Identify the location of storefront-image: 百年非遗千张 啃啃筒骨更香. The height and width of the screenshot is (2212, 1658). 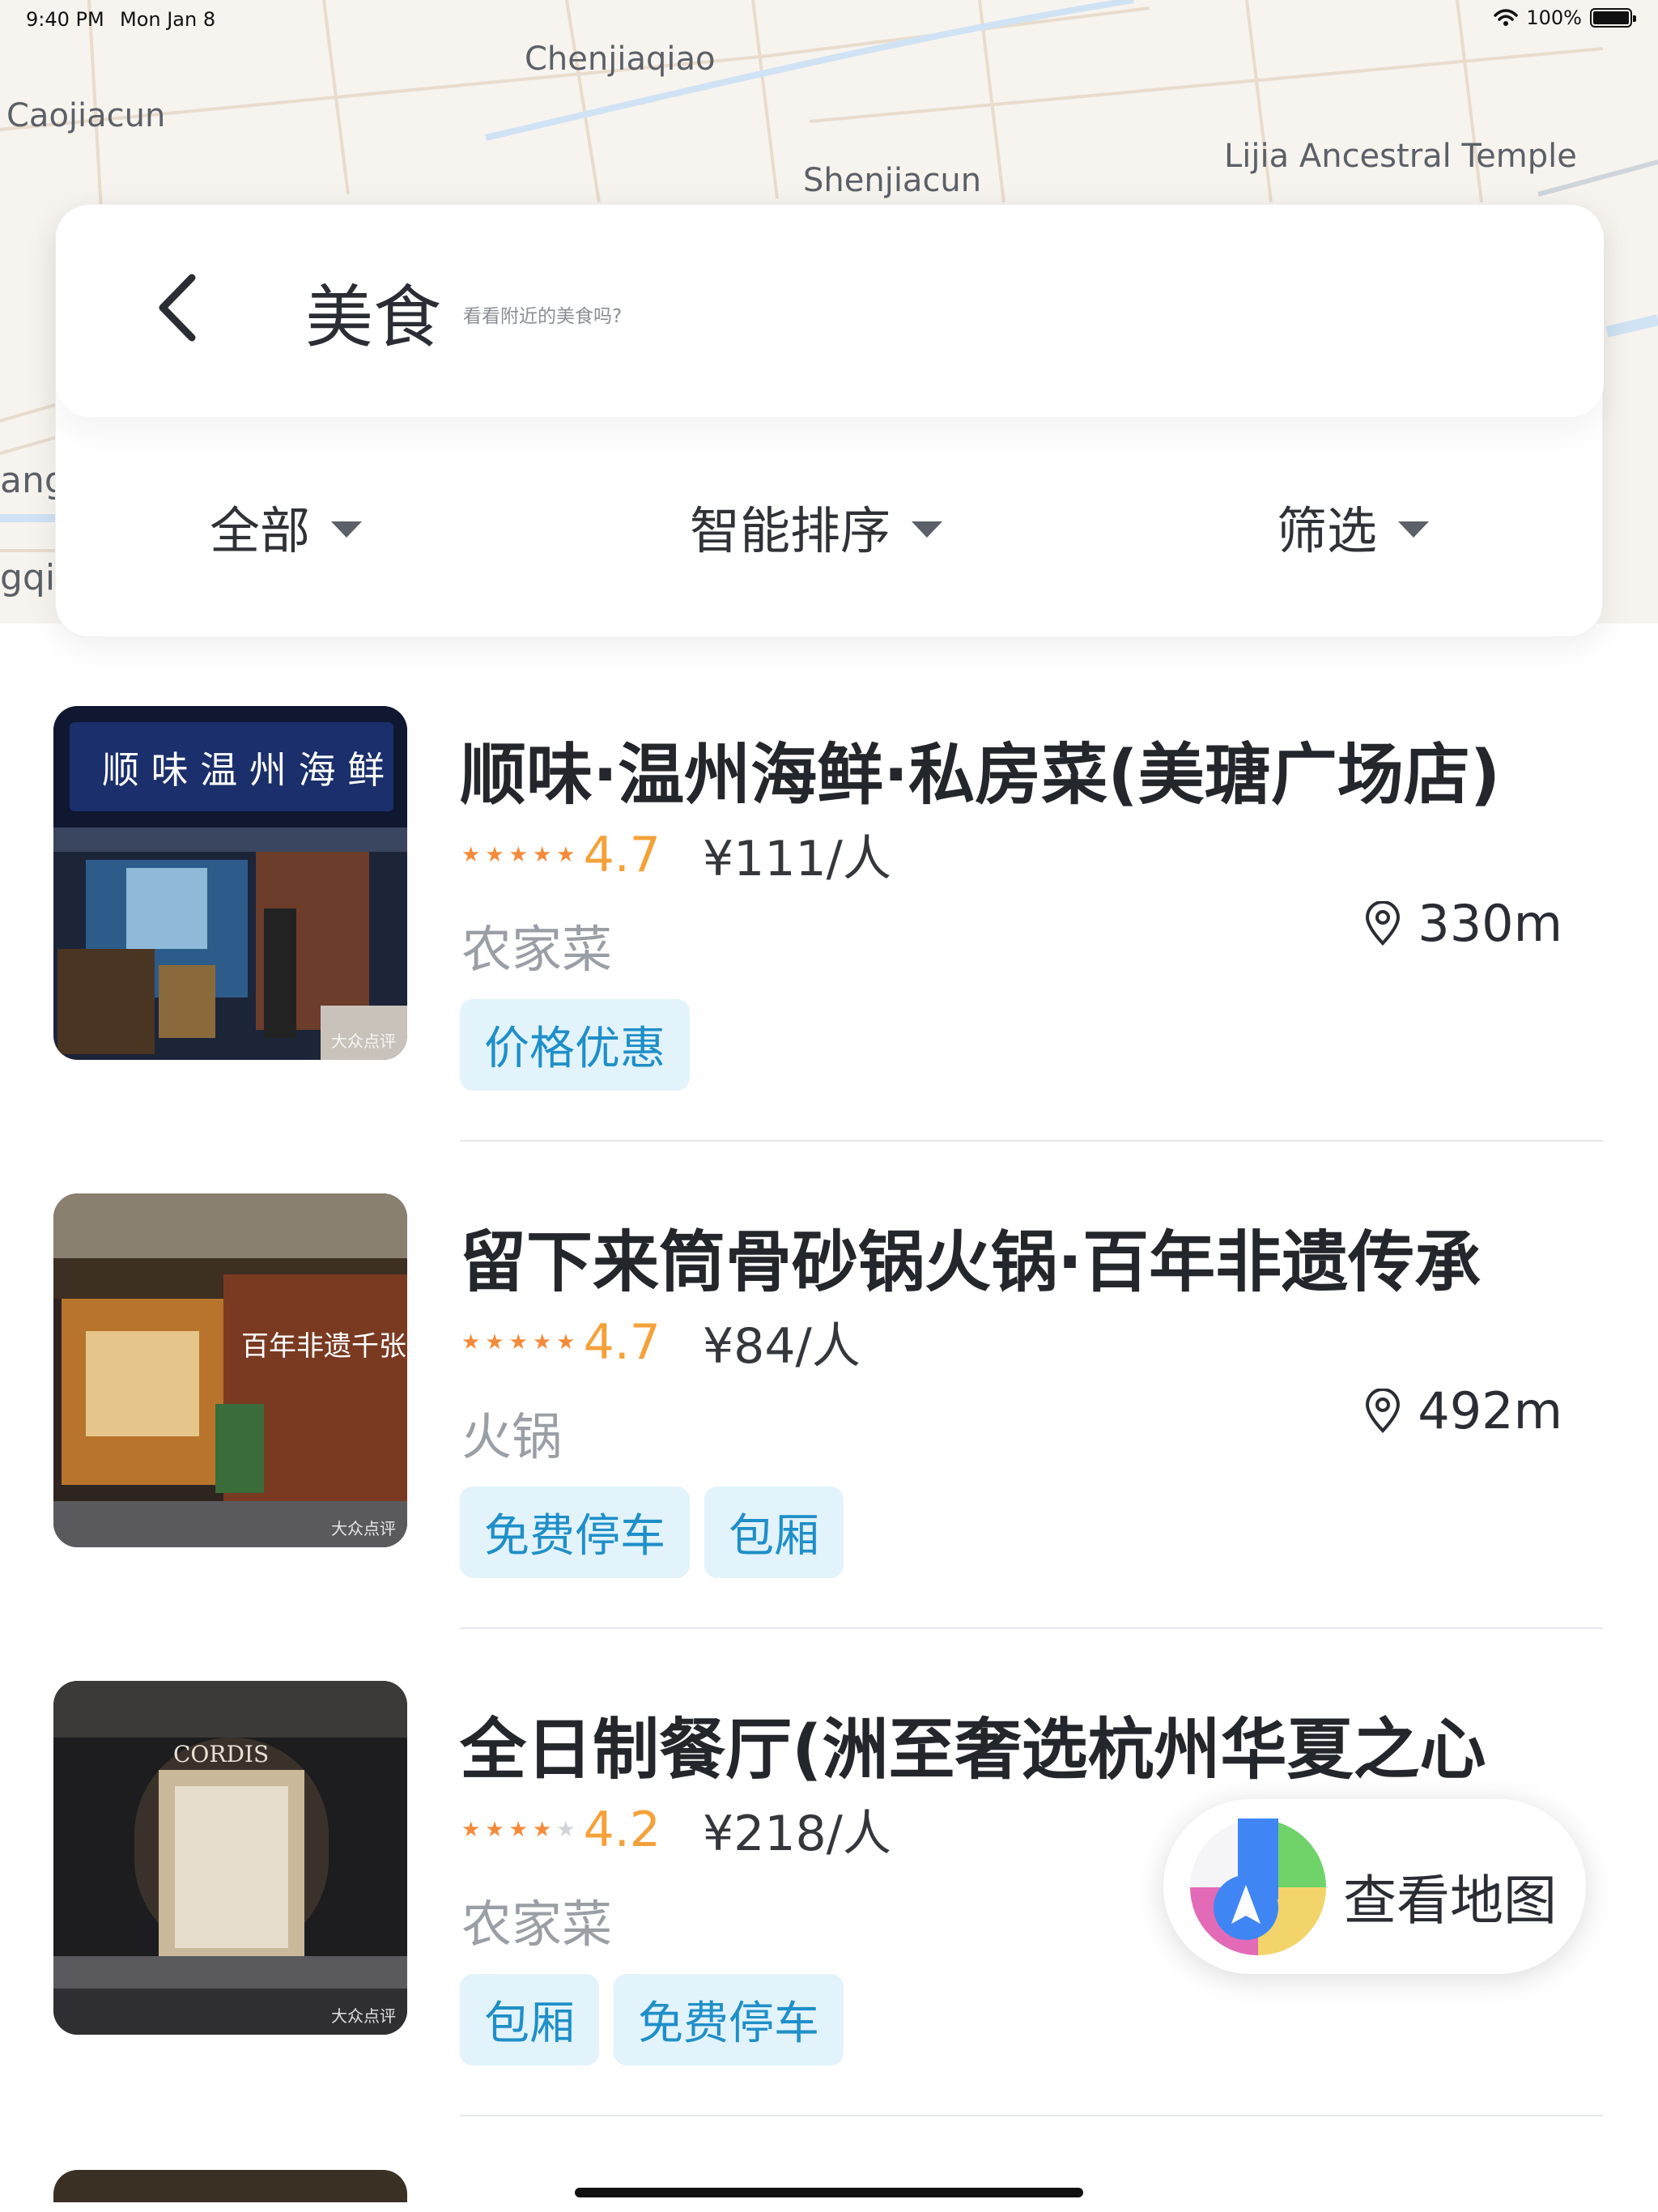
(230, 1370).